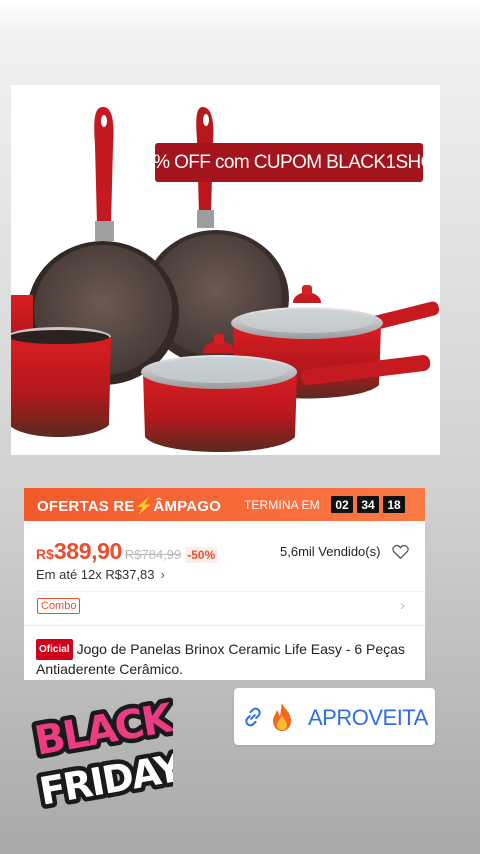 The width and height of the screenshot is (480, 854). I want to click on aproveita-label: APROVEITA, so click(368, 717).